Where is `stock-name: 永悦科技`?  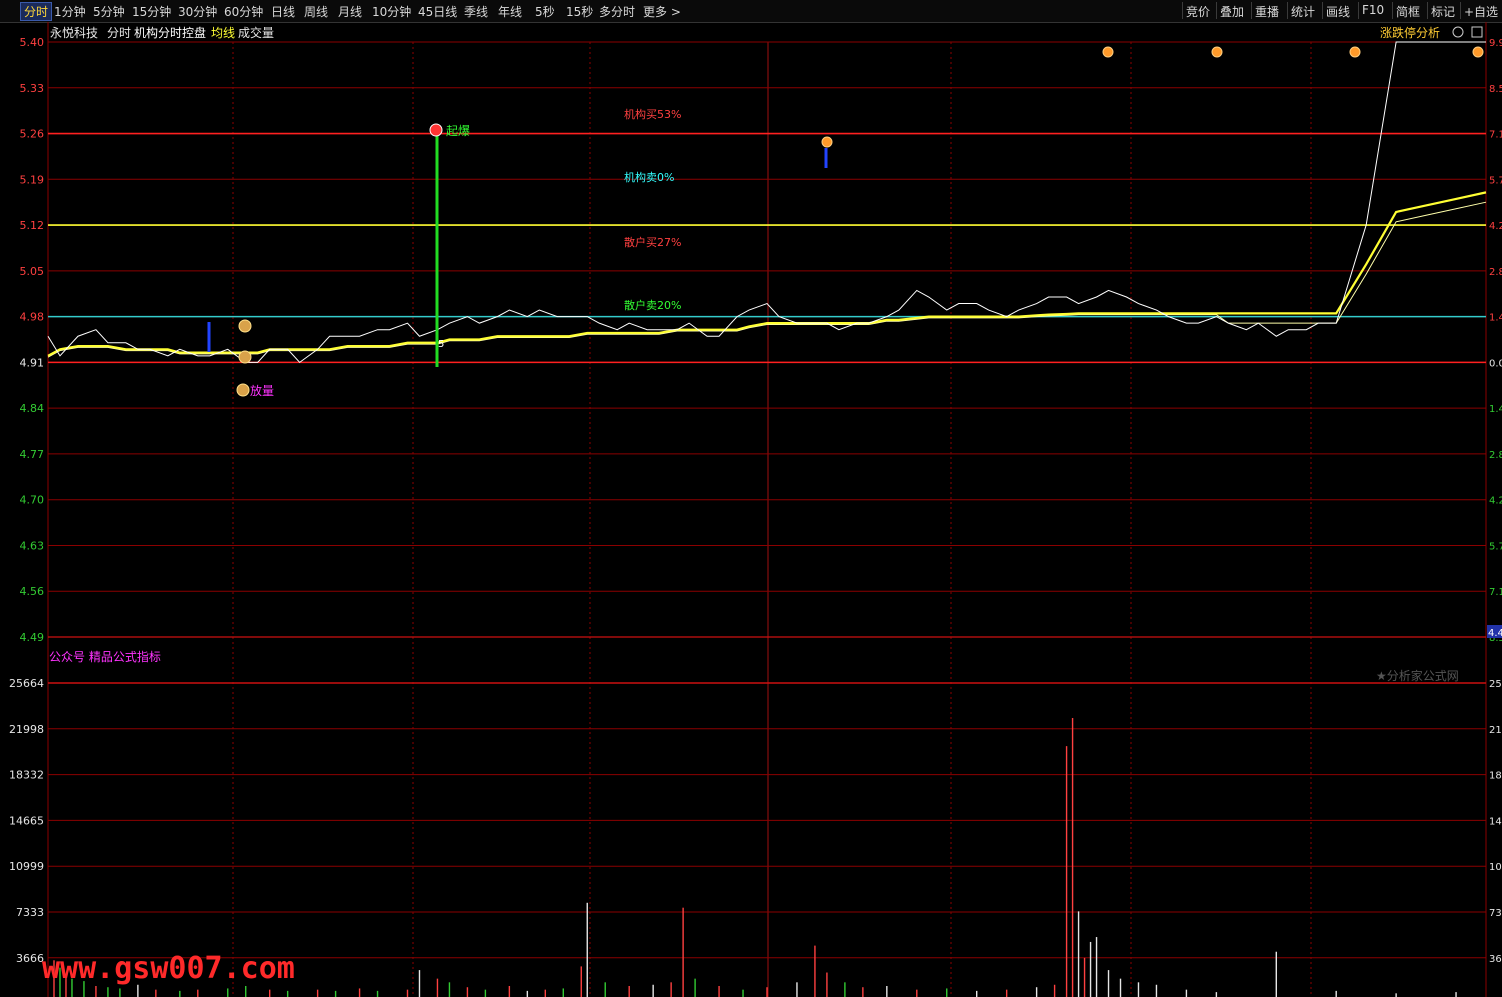
stock-name: 永悦科技 is located at coordinates (74, 33).